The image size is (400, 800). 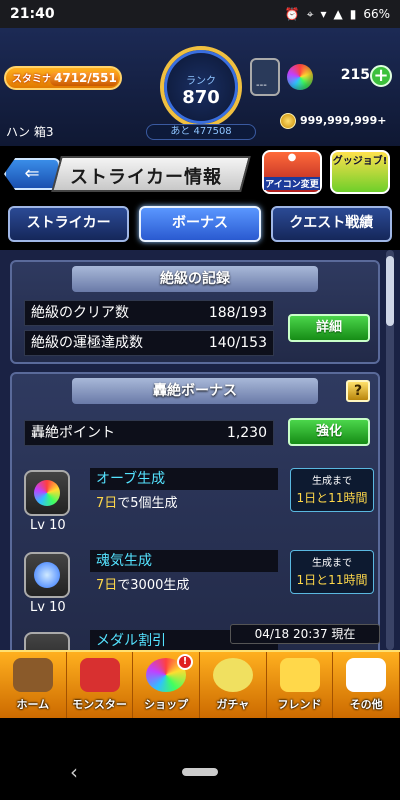 I want to click on orb-generate-icon, so click(x=47, y=493).